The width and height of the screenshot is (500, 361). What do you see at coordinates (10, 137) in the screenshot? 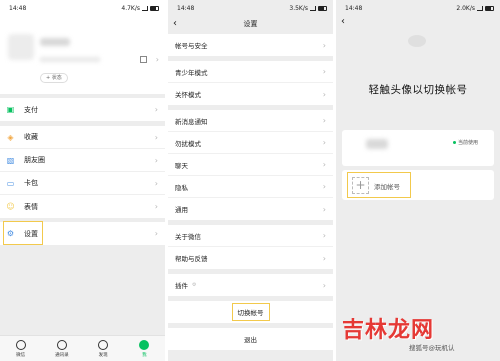
I see `favorites-icon: ◈` at bounding box center [10, 137].